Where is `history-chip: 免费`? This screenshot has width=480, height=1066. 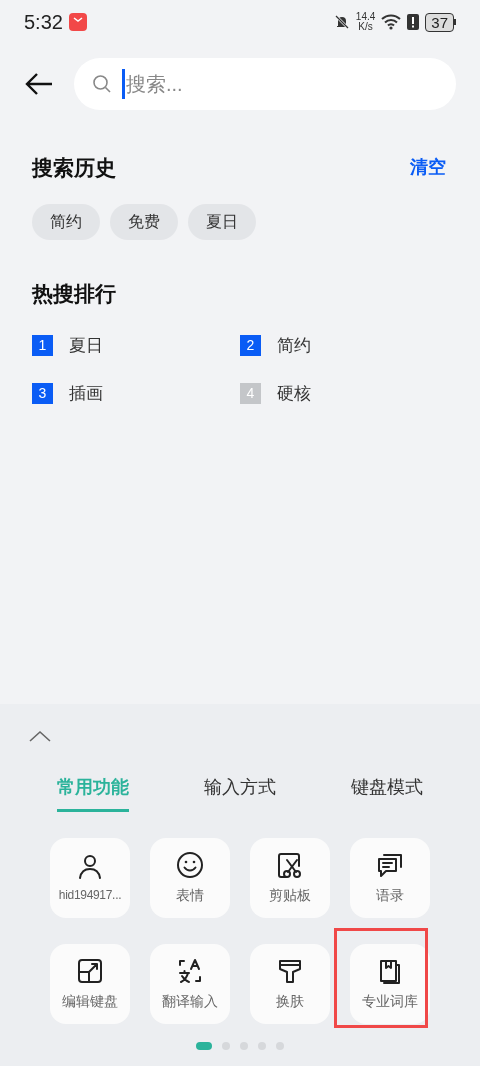 history-chip: 免费 is located at coordinates (144, 221).